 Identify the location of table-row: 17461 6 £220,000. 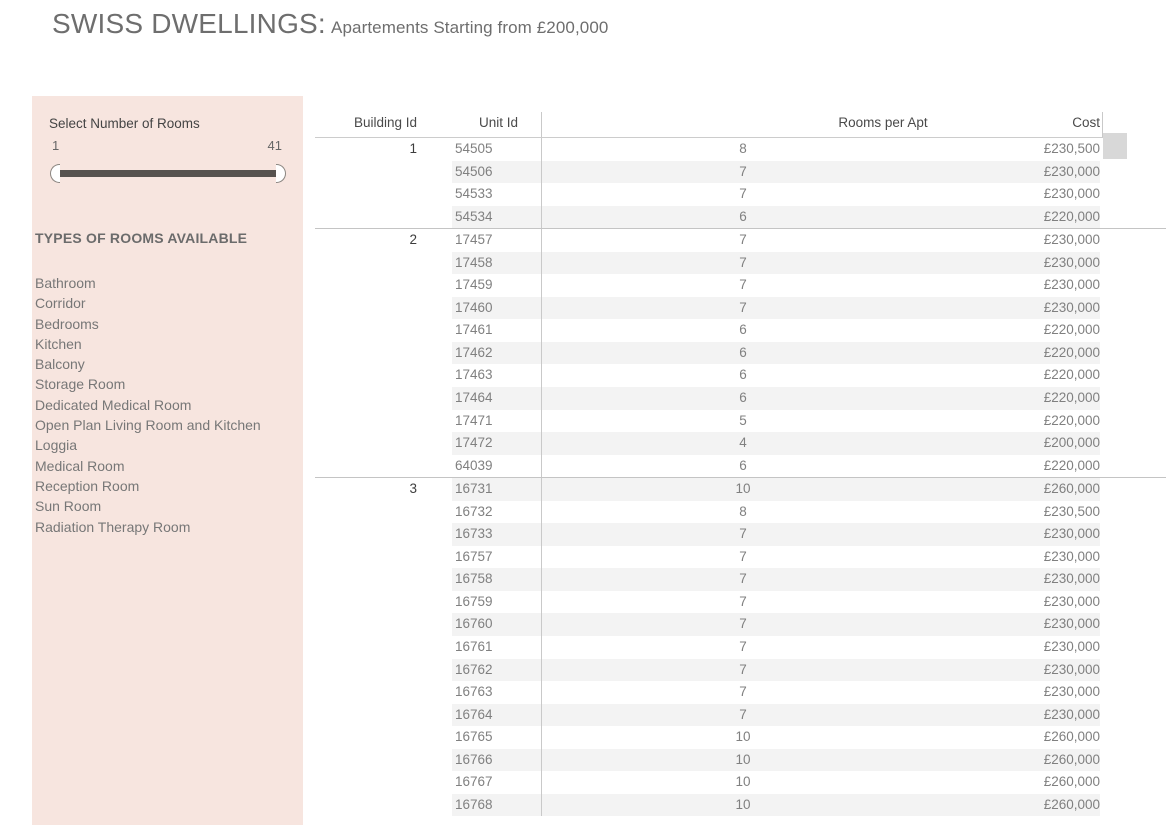
(740, 330).